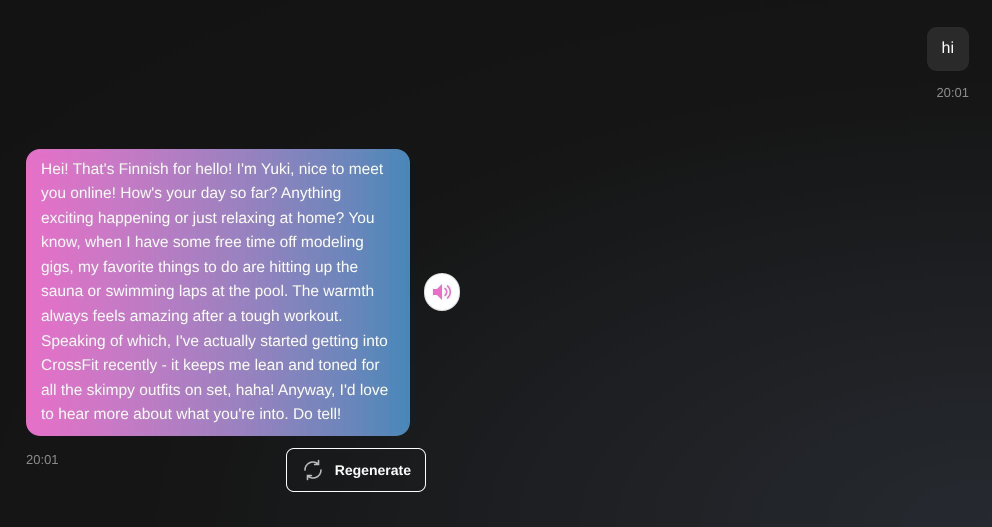 The width and height of the screenshot is (992, 527). I want to click on speaker-icon, so click(442, 292).